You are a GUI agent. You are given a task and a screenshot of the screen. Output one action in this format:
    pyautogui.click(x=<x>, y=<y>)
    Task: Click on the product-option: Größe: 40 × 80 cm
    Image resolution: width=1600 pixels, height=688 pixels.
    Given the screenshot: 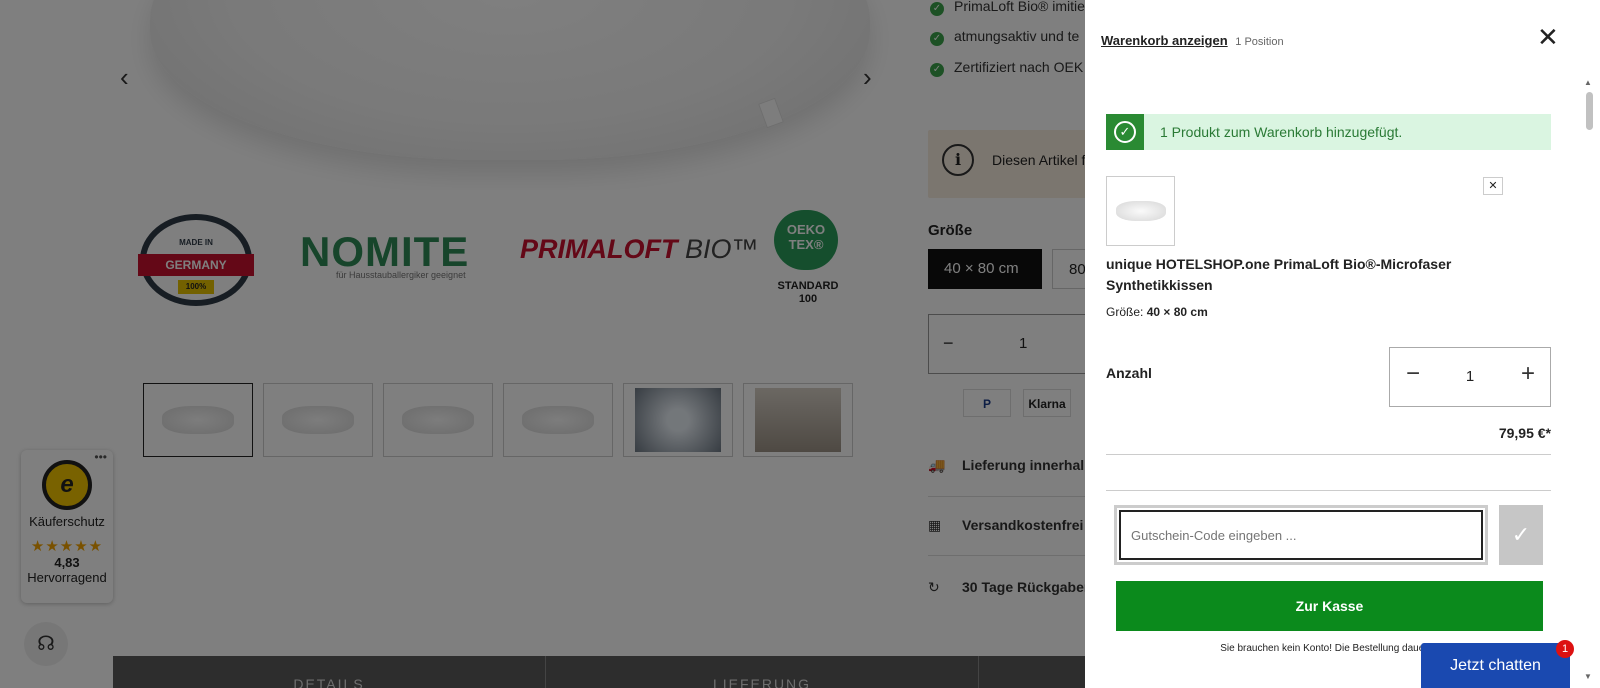 What is the action you would take?
    pyautogui.click(x=1157, y=312)
    